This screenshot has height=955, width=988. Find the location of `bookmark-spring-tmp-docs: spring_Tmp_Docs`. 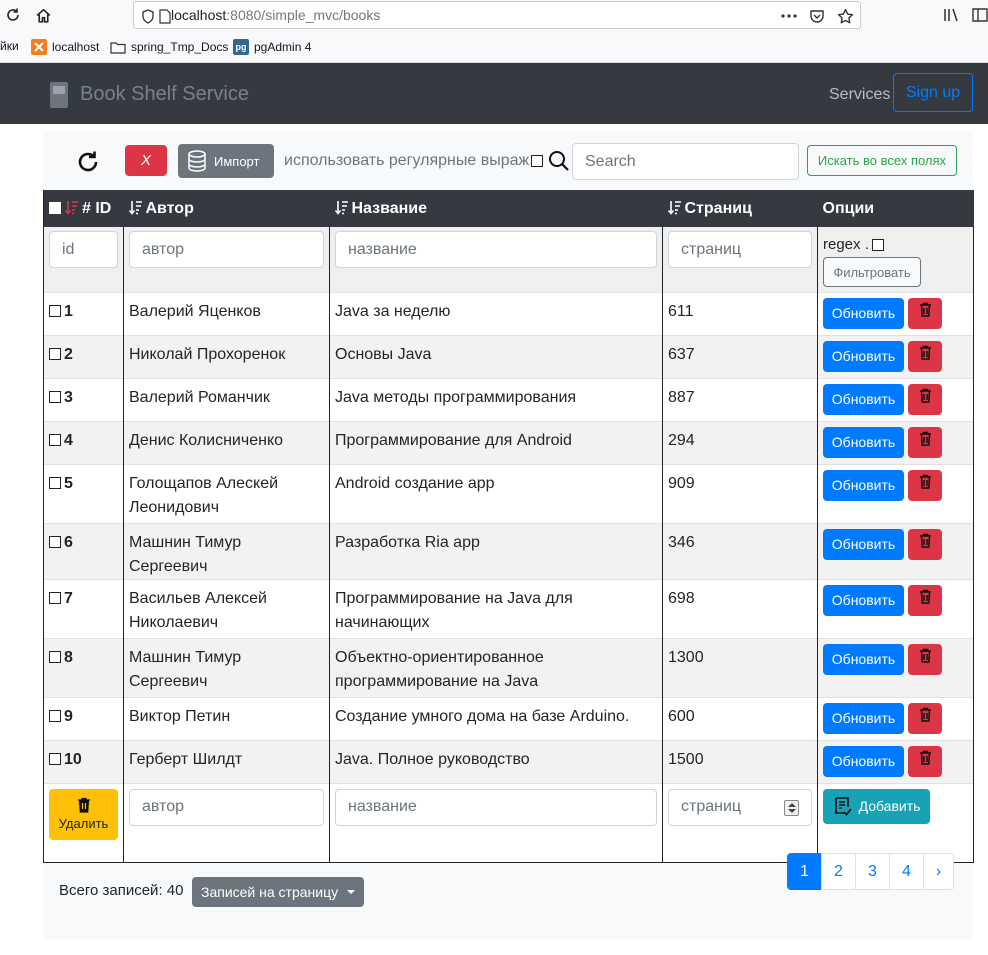

bookmark-spring-tmp-docs: spring_Tmp_Docs is located at coordinates (169, 47).